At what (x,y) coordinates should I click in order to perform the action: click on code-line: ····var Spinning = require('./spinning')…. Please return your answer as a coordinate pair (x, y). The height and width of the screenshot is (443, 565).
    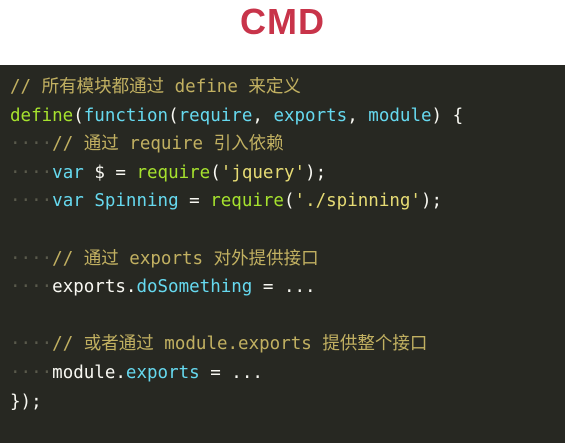
    Looking at the image, I should click on (284, 201).